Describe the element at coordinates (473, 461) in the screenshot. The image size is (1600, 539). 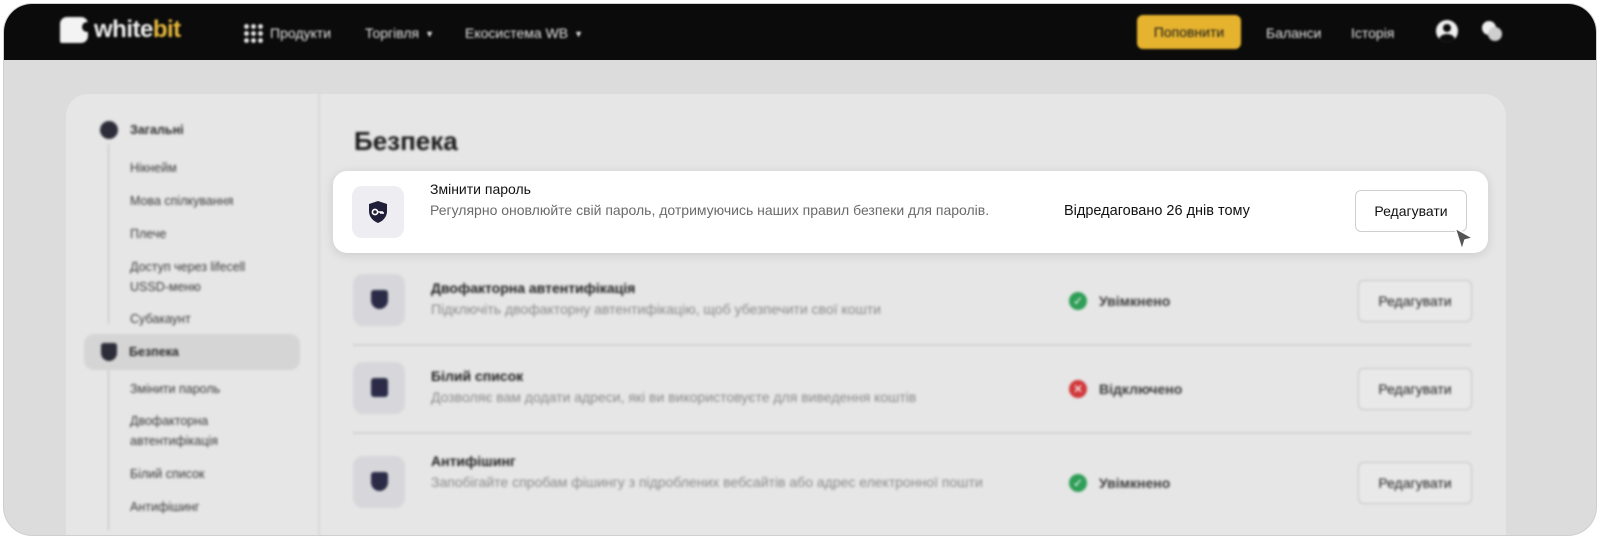
I see `row-title: Антифішинг` at that location.